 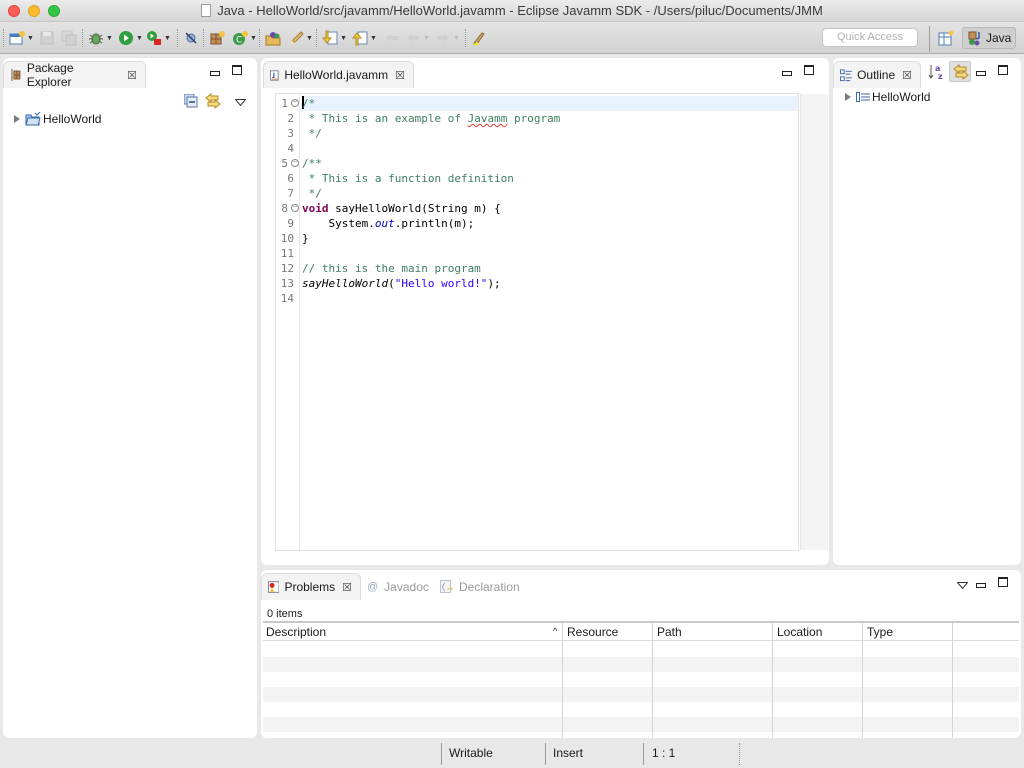 What do you see at coordinates (555, 631) in the screenshot?
I see `sort-ascending-icon: ^` at bounding box center [555, 631].